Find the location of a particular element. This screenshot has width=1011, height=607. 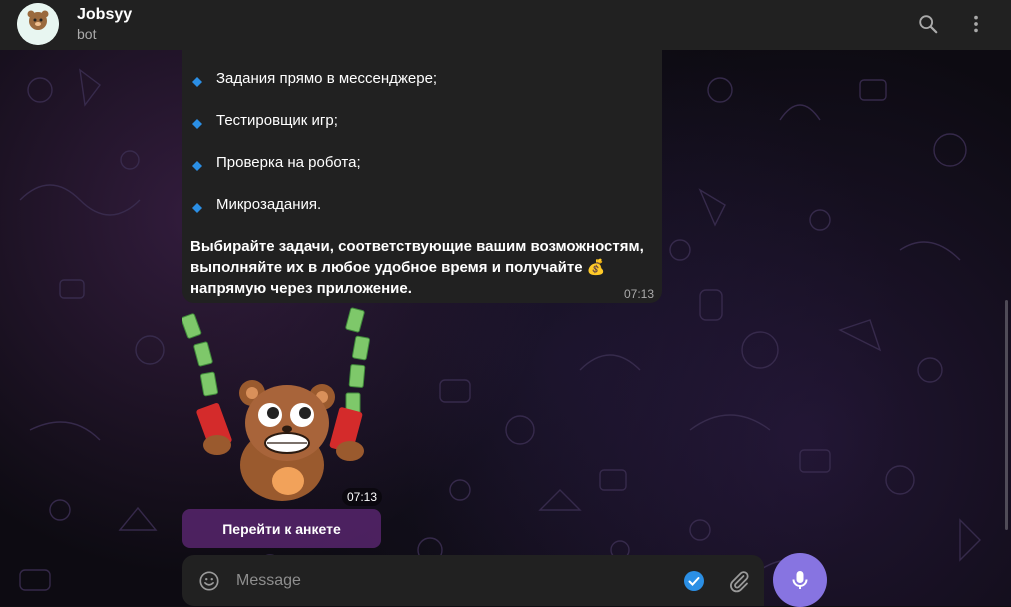

money-bag-emoji: 💰 is located at coordinates (596, 267).